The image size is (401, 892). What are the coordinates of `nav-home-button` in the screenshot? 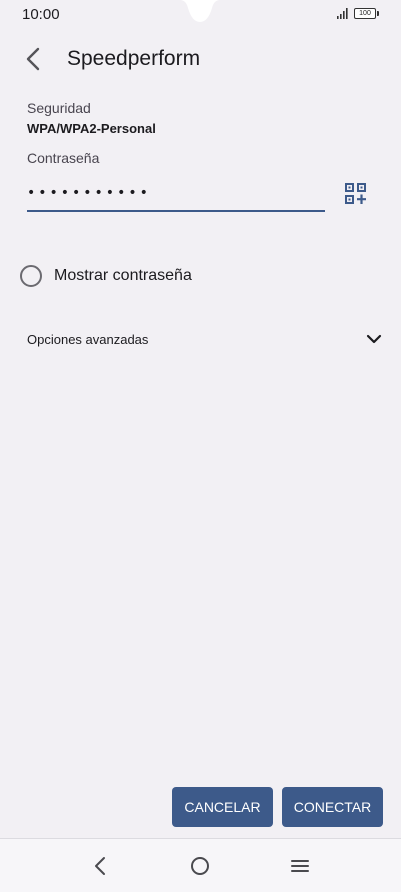 It's located at (200, 866).